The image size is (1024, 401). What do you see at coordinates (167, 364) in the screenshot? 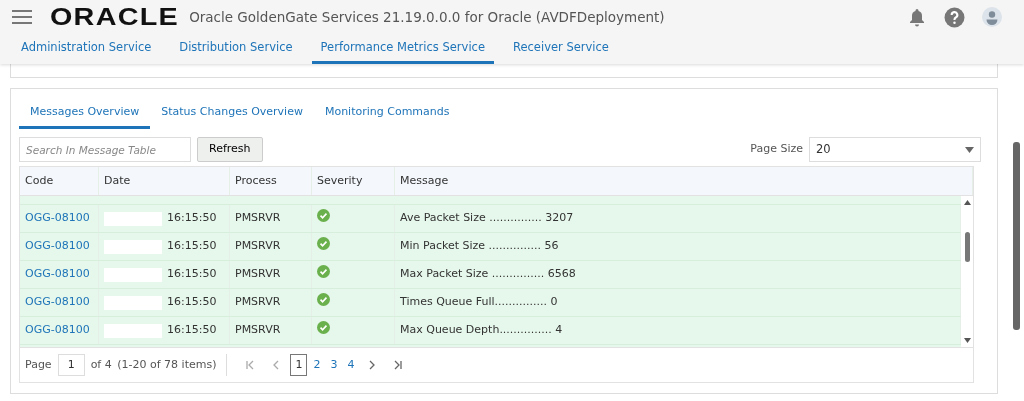
I see `item-range: (1-20 of 78 items)` at bounding box center [167, 364].